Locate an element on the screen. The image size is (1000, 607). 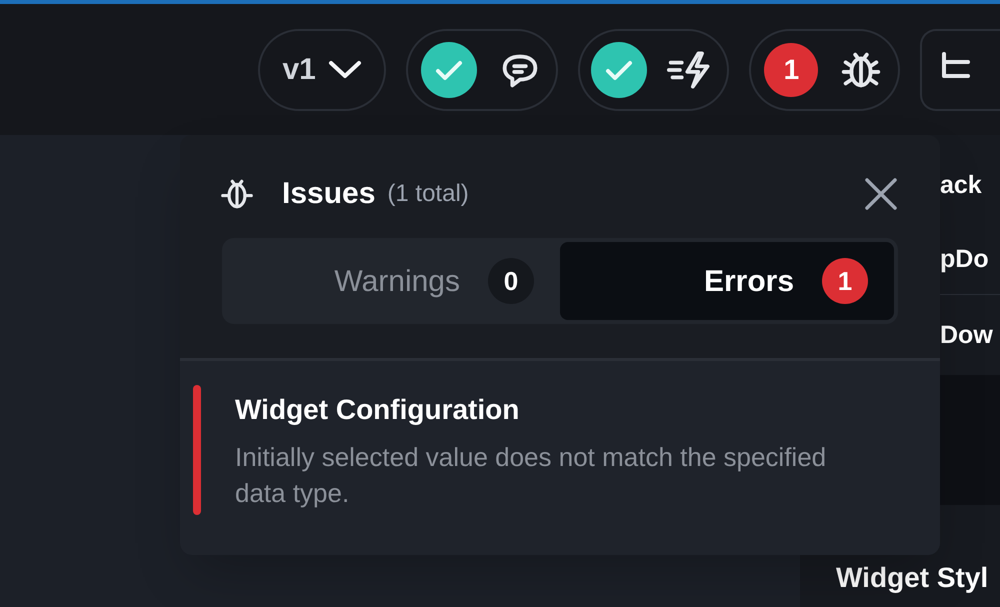
panel-title: Issues is located at coordinates (329, 194).